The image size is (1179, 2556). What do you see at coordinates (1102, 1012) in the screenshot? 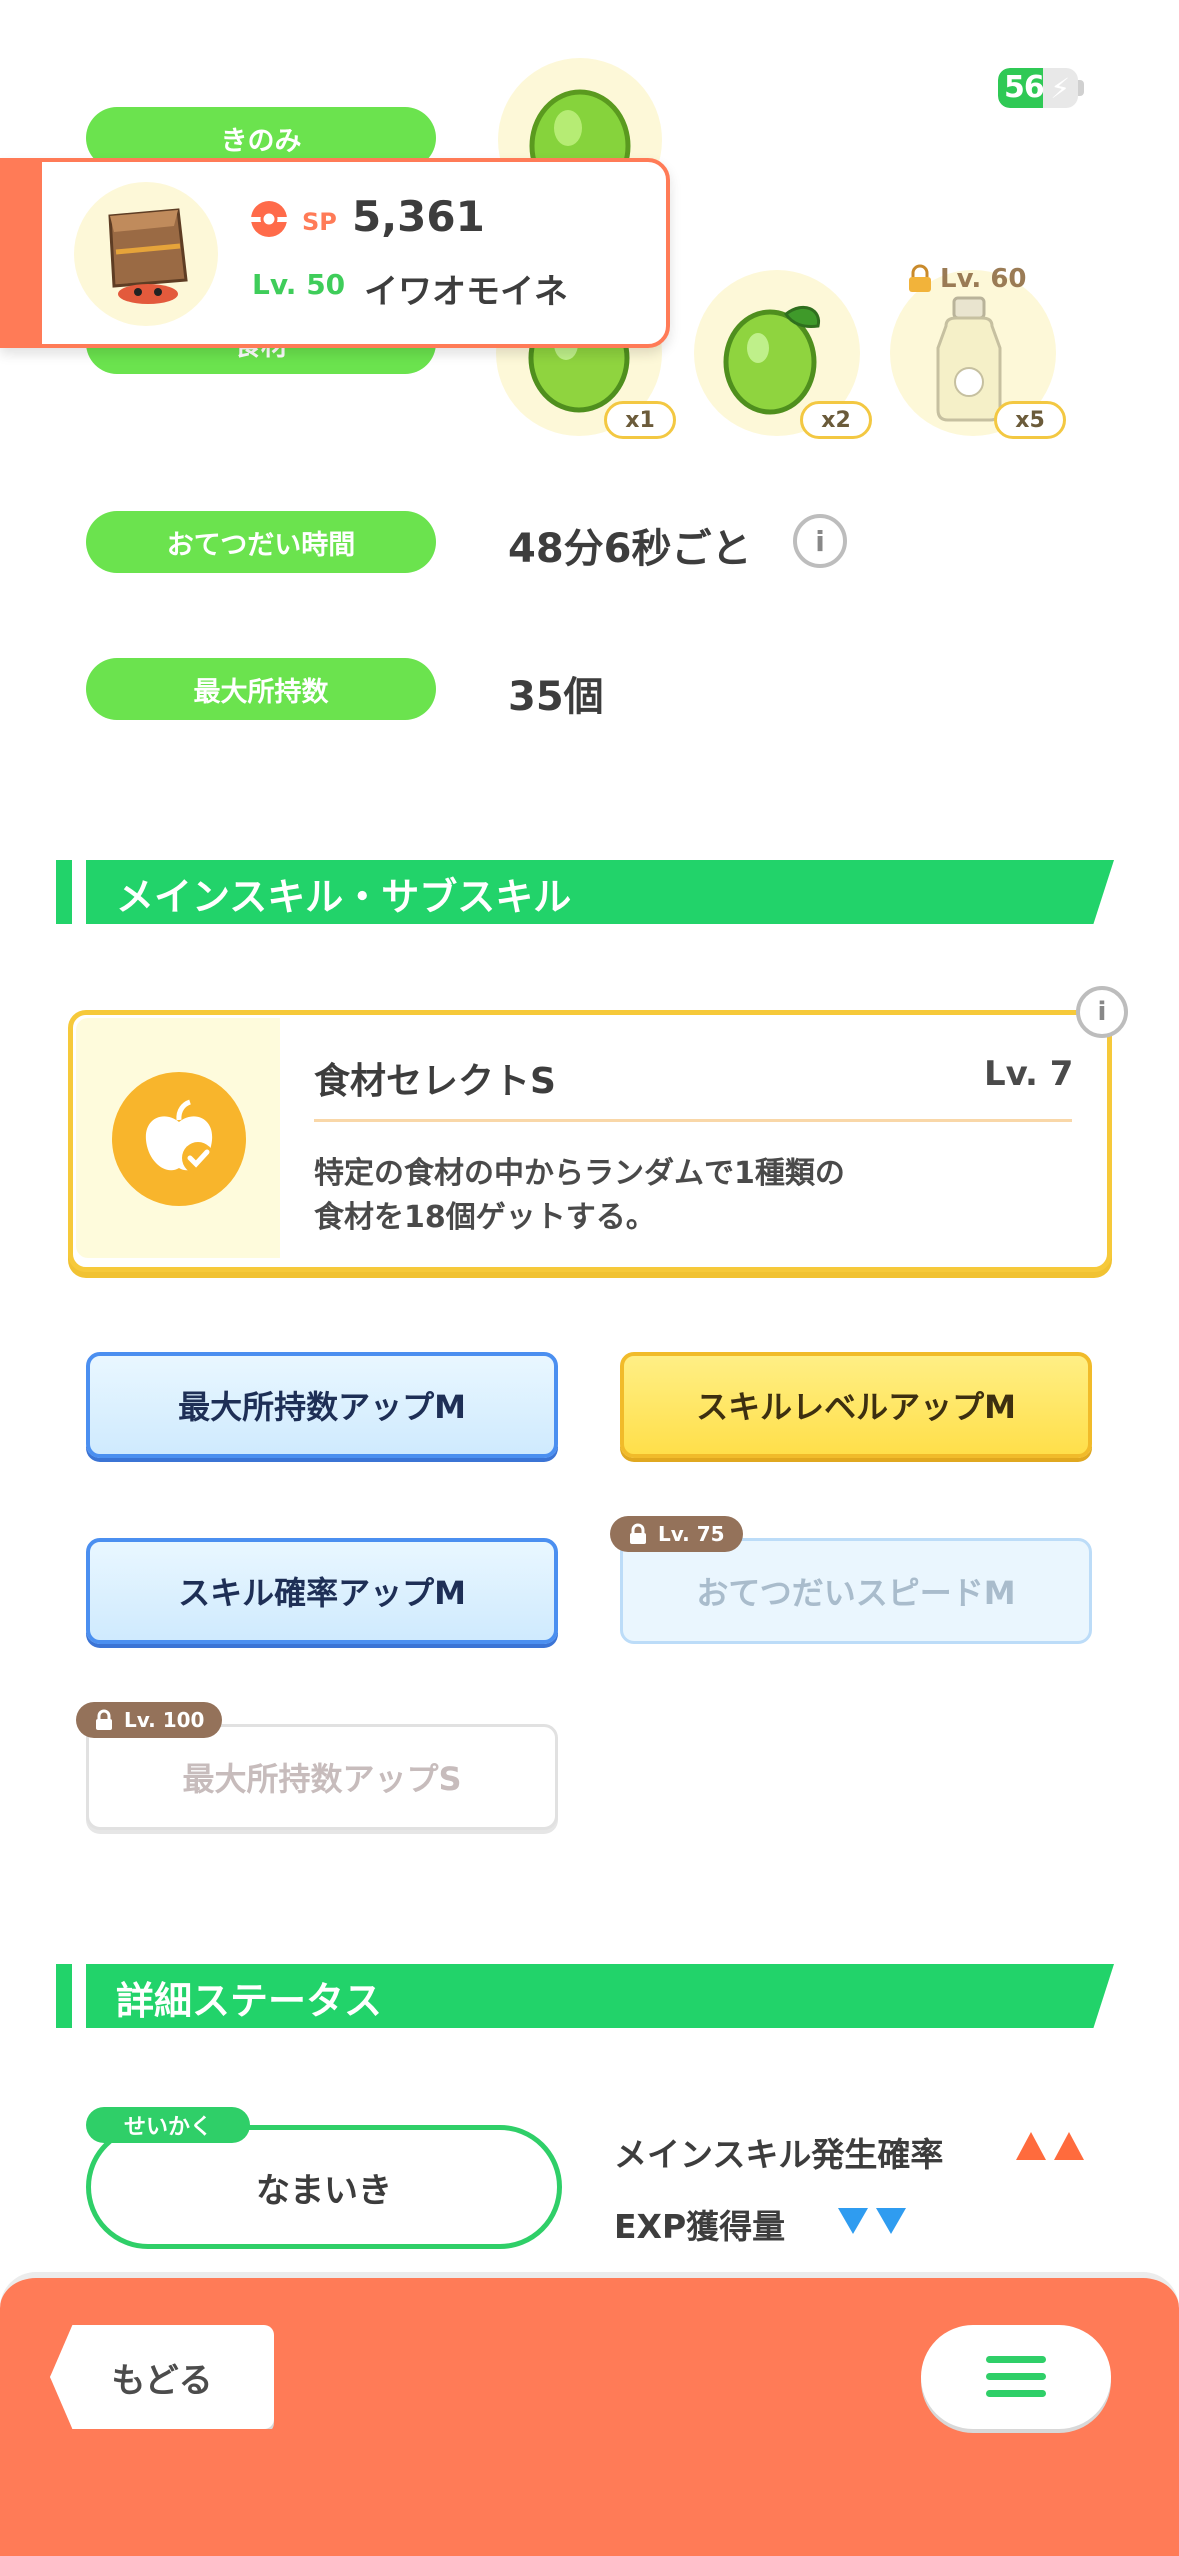
I see `main-skill-info-icon: i` at bounding box center [1102, 1012].